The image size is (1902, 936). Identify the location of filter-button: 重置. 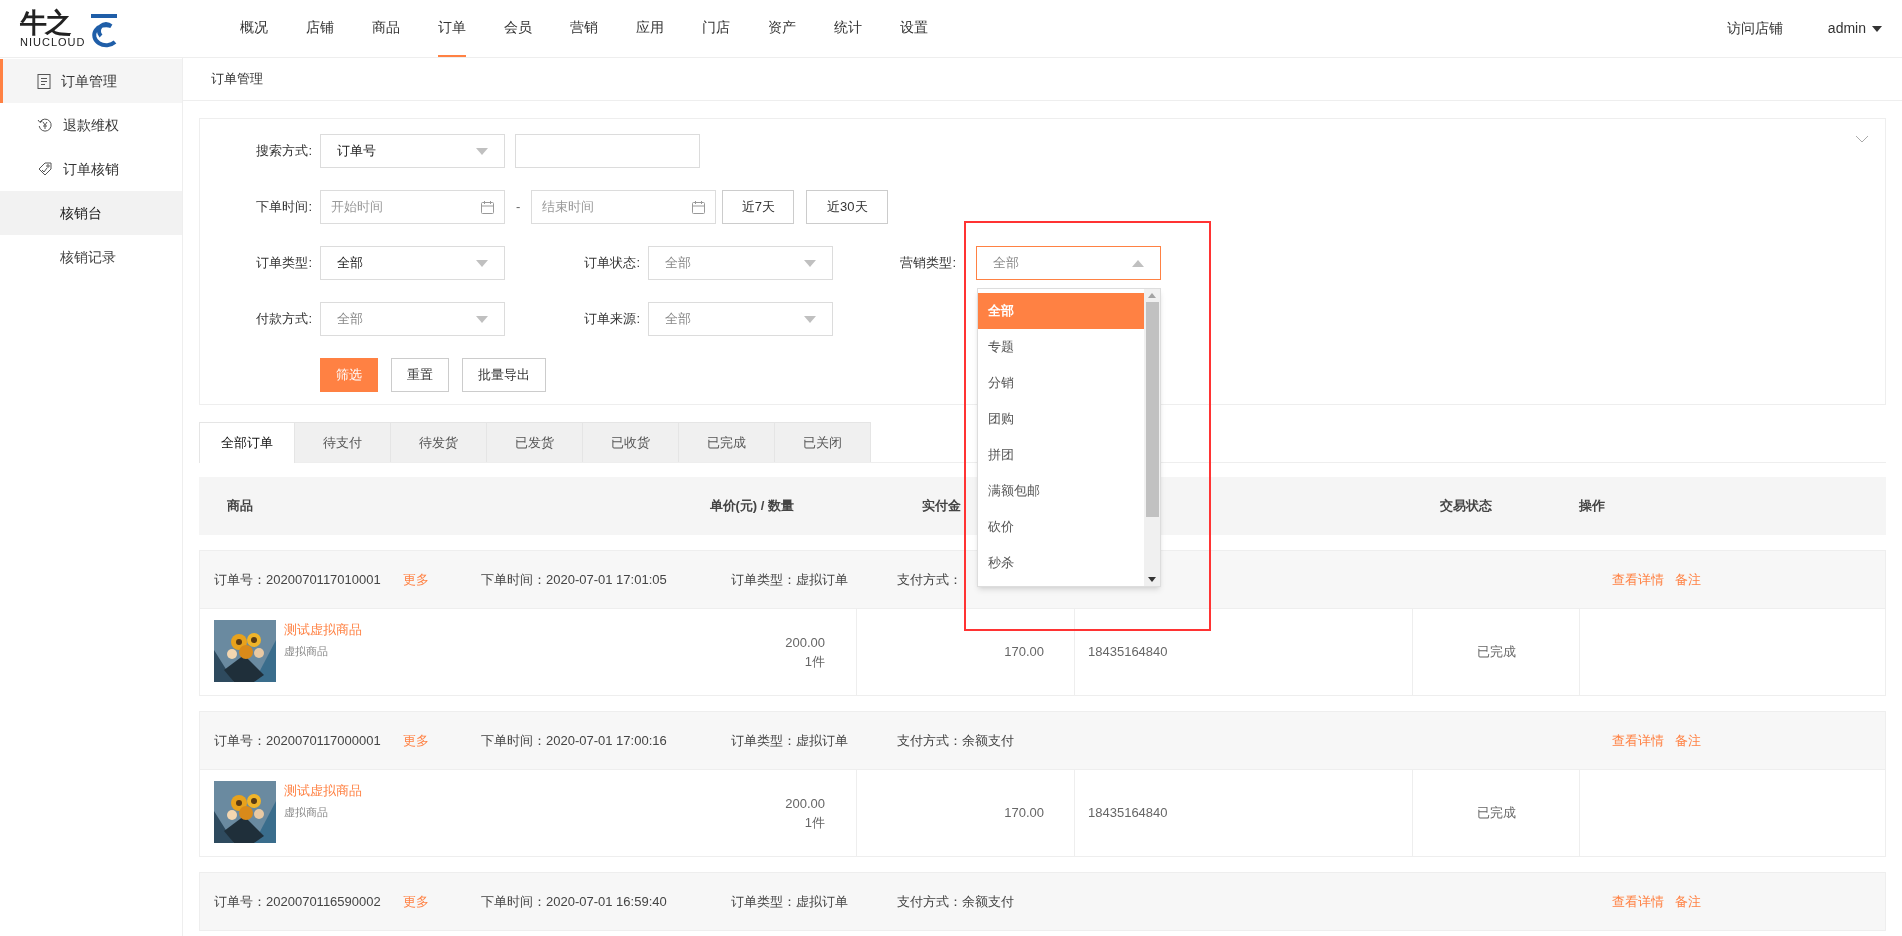
(420, 375).